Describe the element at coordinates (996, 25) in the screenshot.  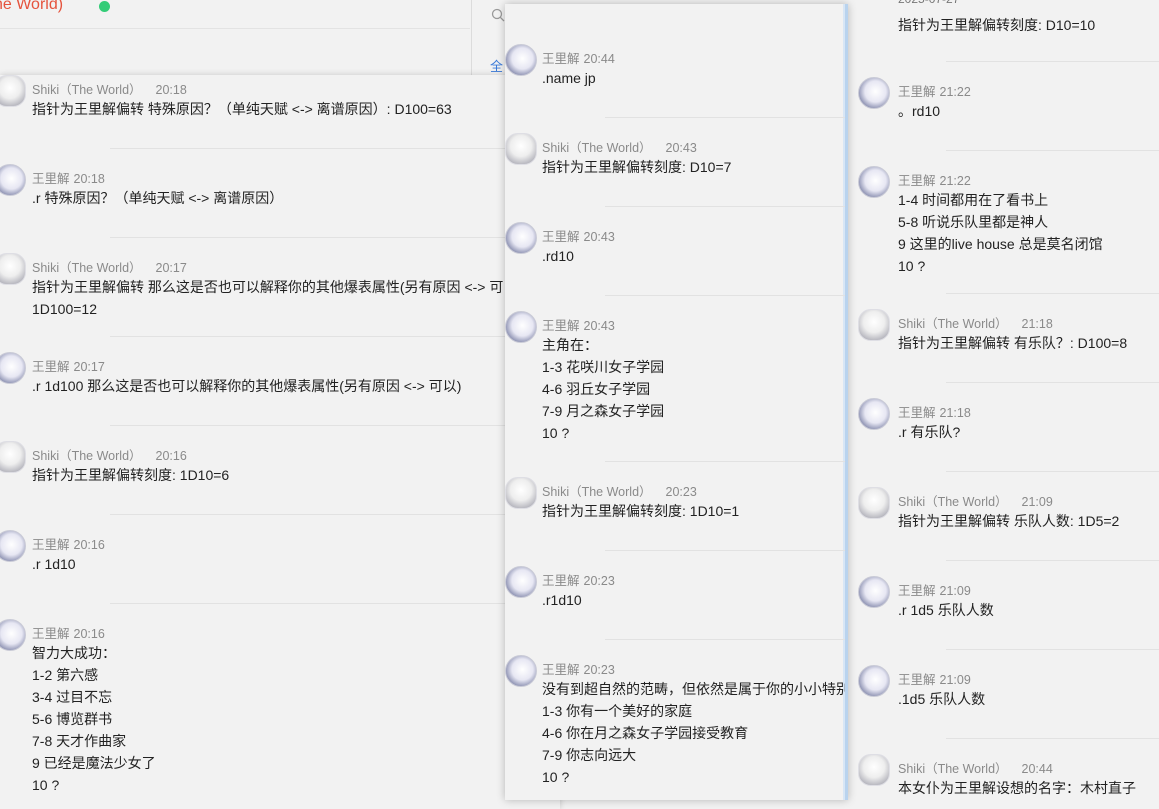
I see `message-body: 指针为王里解偏转刻度: D10=10` at that location.